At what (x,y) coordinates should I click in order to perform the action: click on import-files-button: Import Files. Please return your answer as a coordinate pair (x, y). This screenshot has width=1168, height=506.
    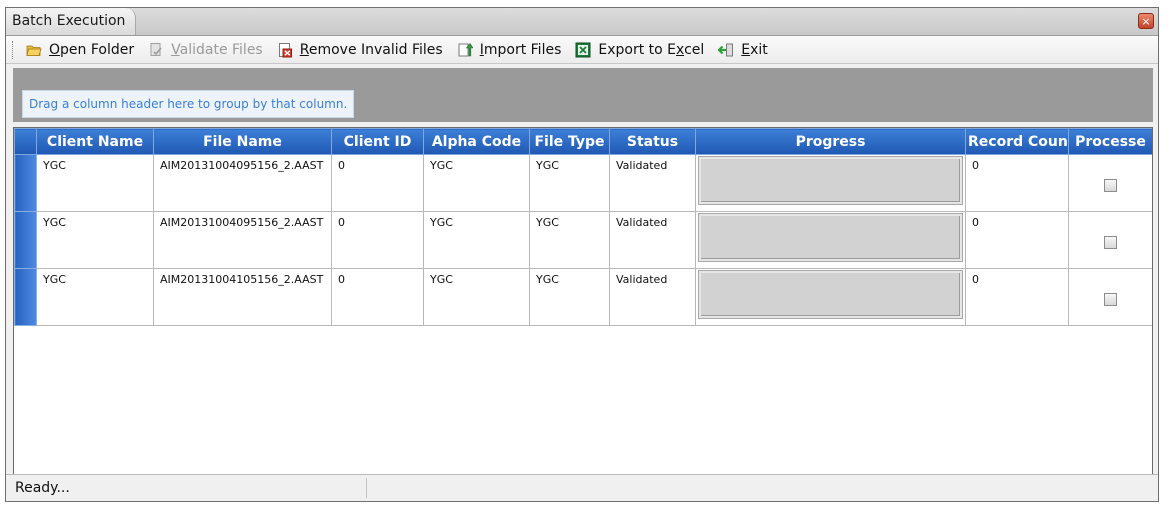
    Looking at the image, I should click on (509, 49).